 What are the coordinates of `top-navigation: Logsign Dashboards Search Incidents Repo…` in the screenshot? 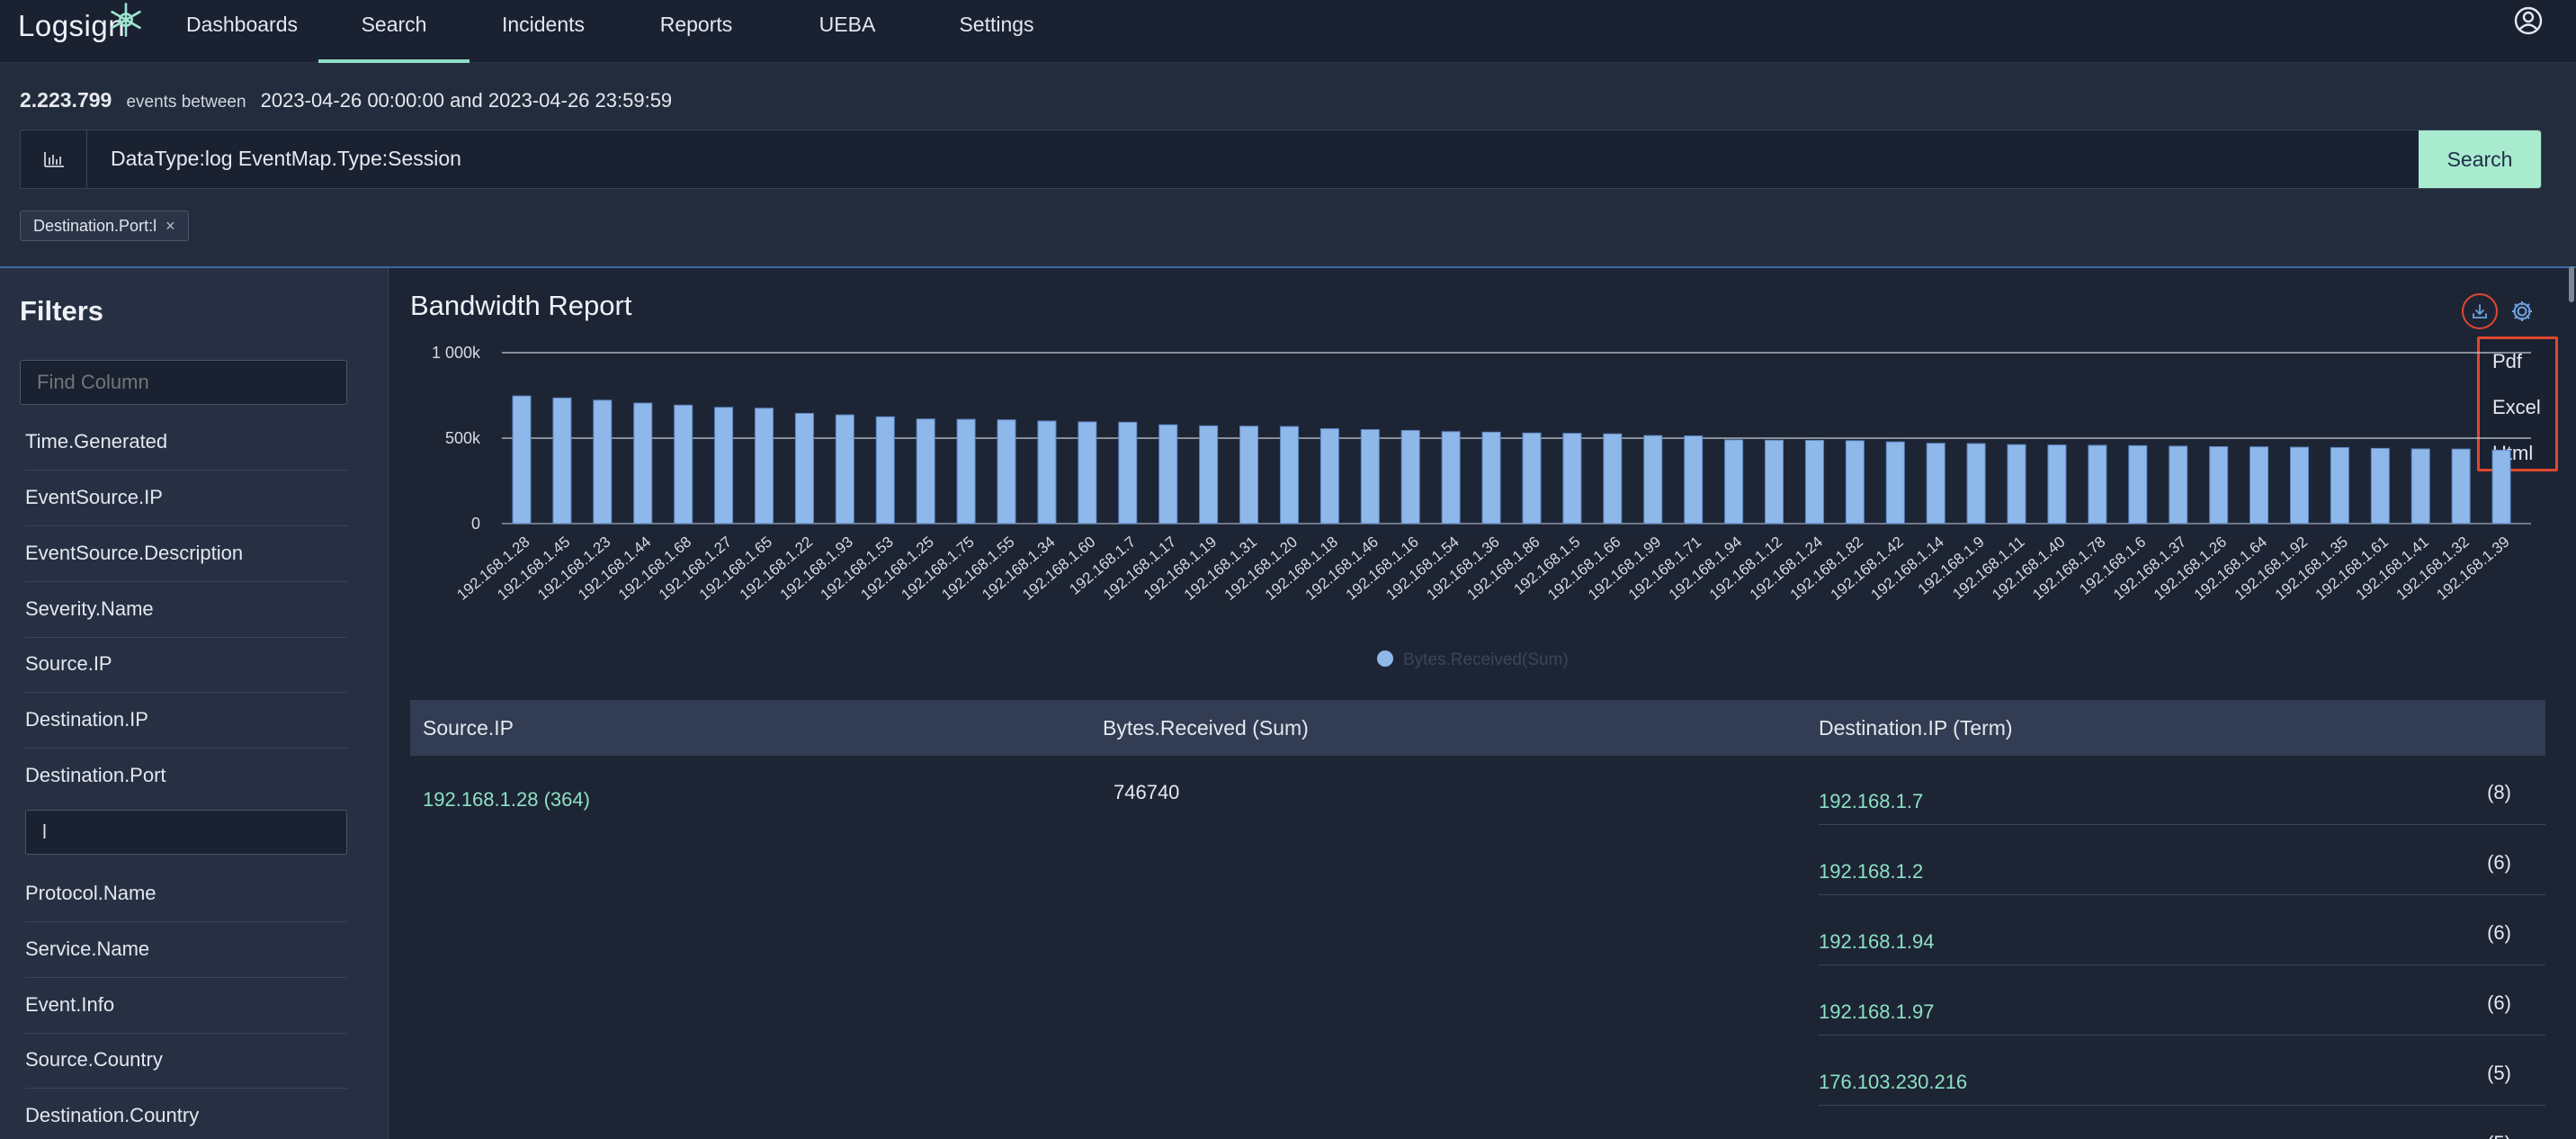 It's located at (1288, 31).